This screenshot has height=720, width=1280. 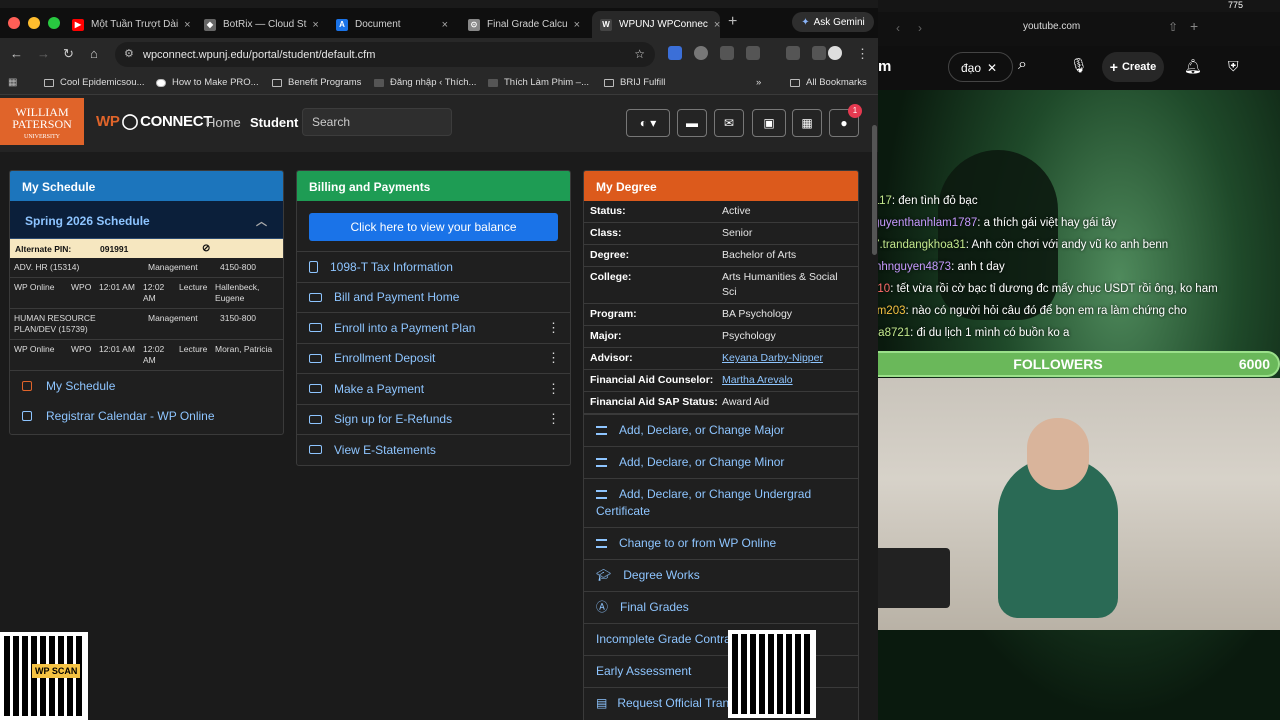 What do you see at coordinates (524, 24) in the screenshot?
I see `tab-4: ⊙ Final Grade Calcu ×` at bounding box center [524, 24].